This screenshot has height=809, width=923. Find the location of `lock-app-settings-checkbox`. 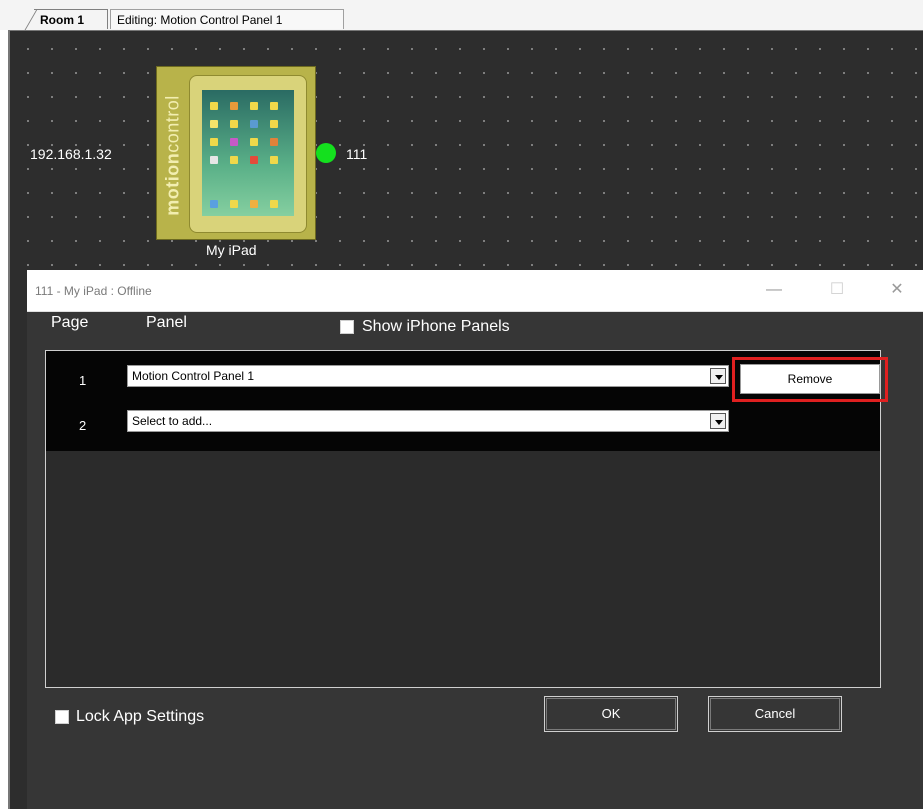

lock-app-settings-checkbox is located at coordinates (62, 717).